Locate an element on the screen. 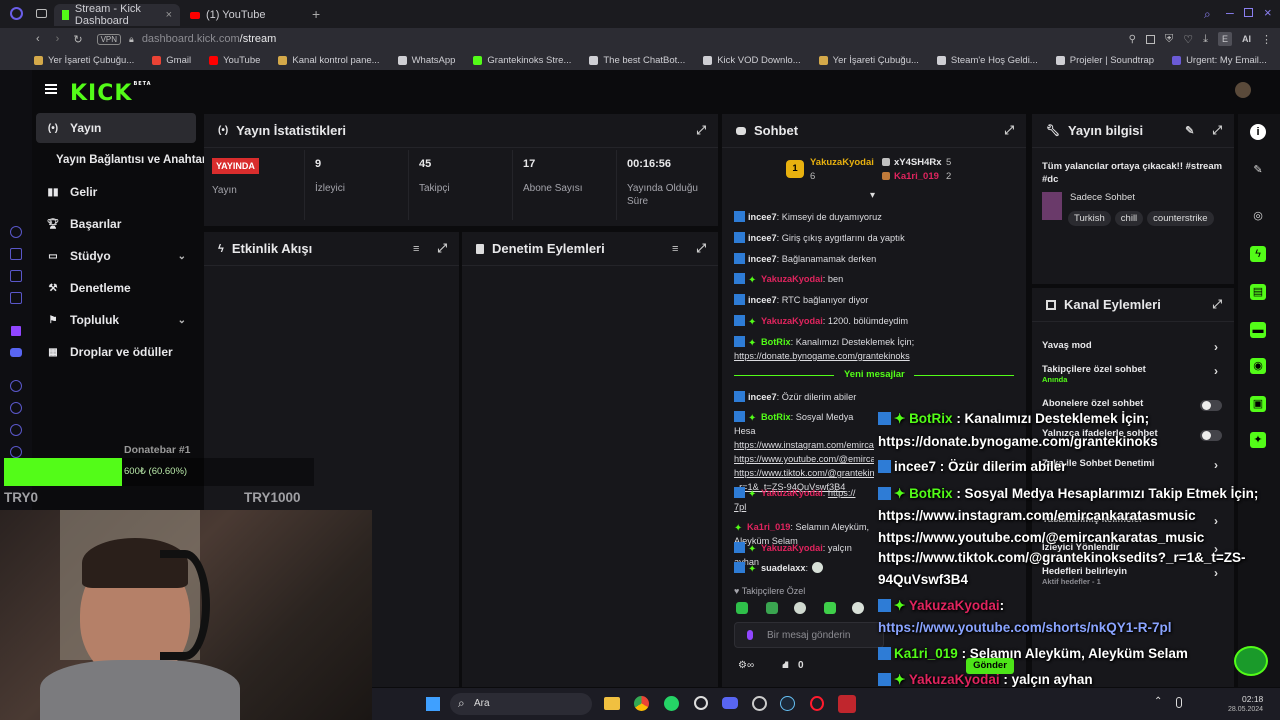  tab-overview-icon is located at coordinates (41, 13).